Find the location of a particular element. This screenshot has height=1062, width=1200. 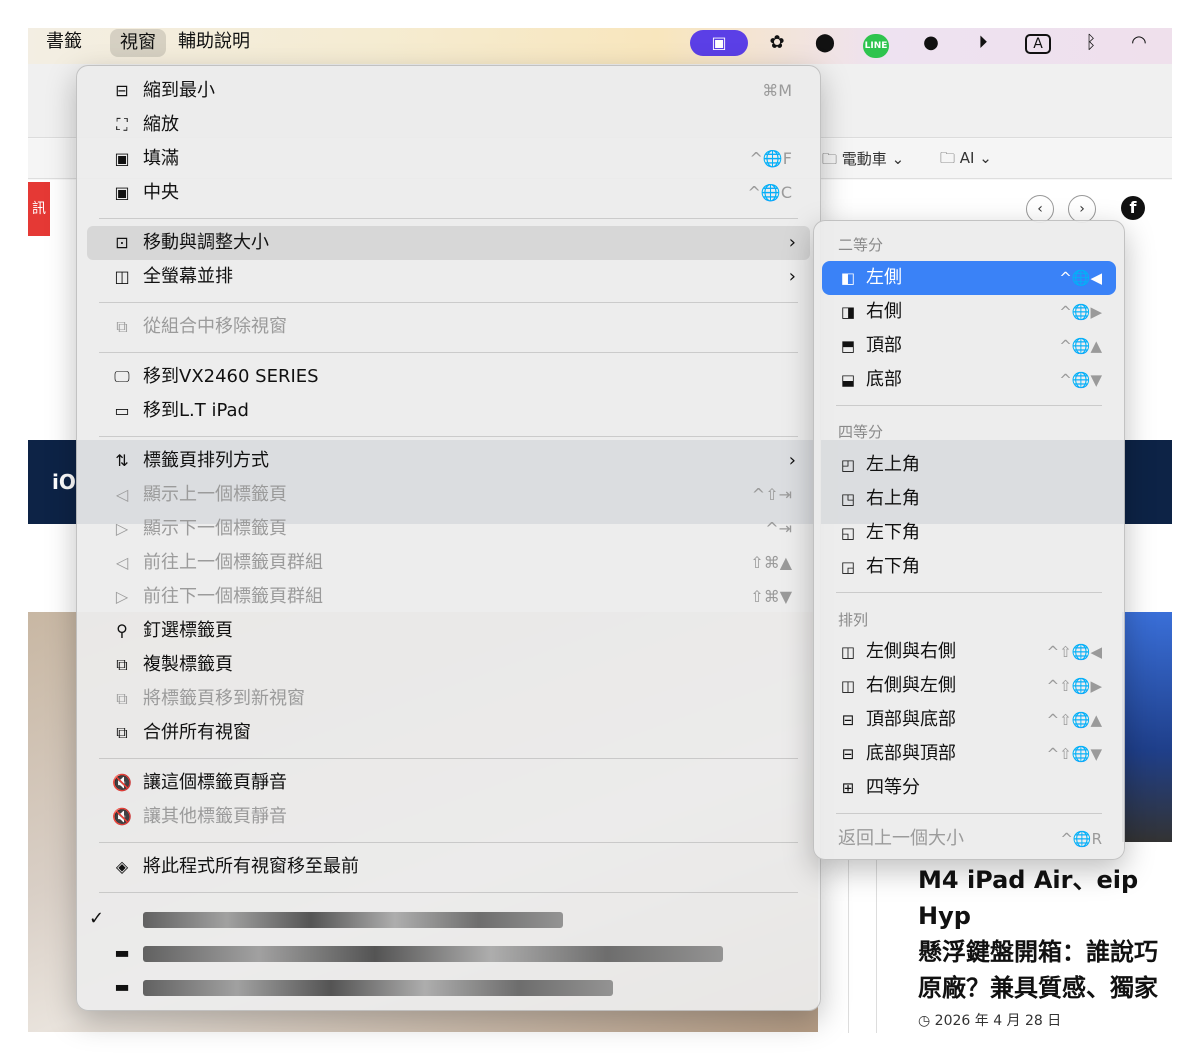

menu-item-fill: ▣ 填滿 ^🌐F is located at coordinates (448, 159).